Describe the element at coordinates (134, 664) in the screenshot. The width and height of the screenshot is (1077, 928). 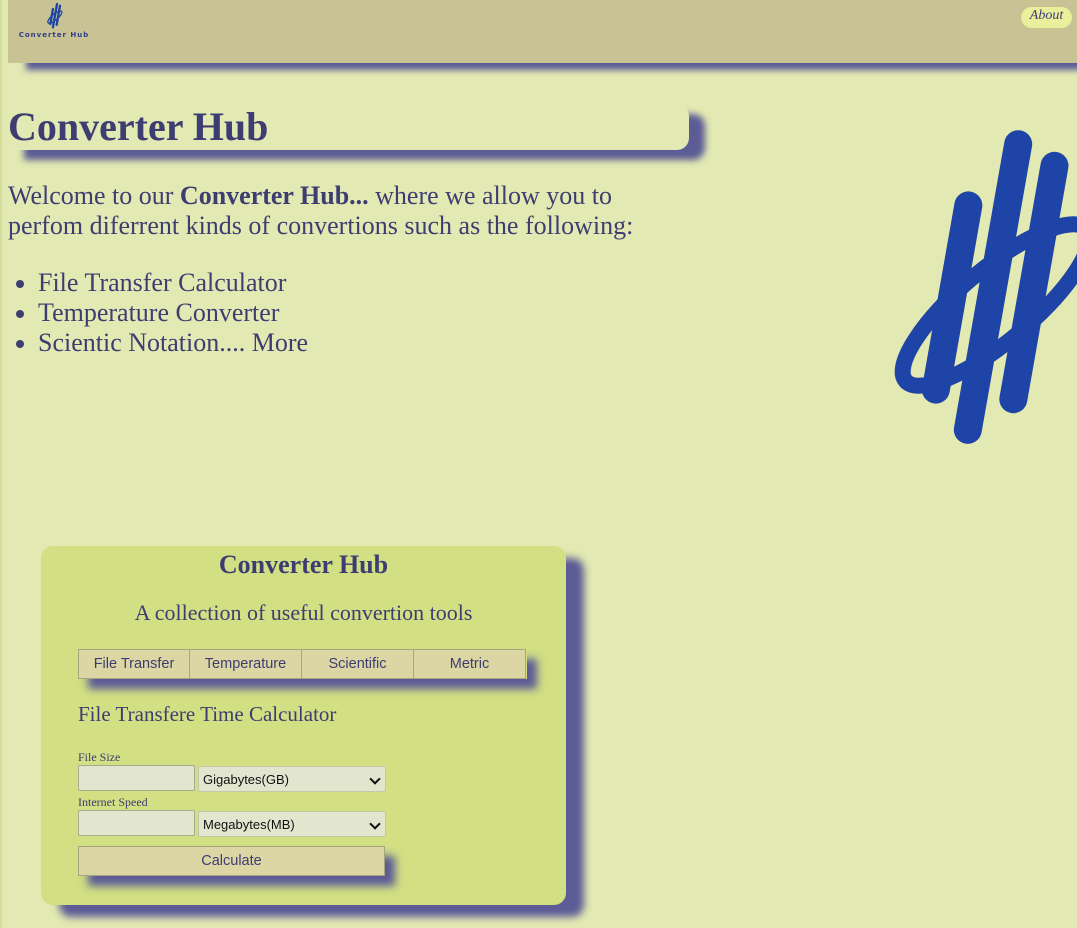
I see `tab-file-transfer: File Transfer` at that location.